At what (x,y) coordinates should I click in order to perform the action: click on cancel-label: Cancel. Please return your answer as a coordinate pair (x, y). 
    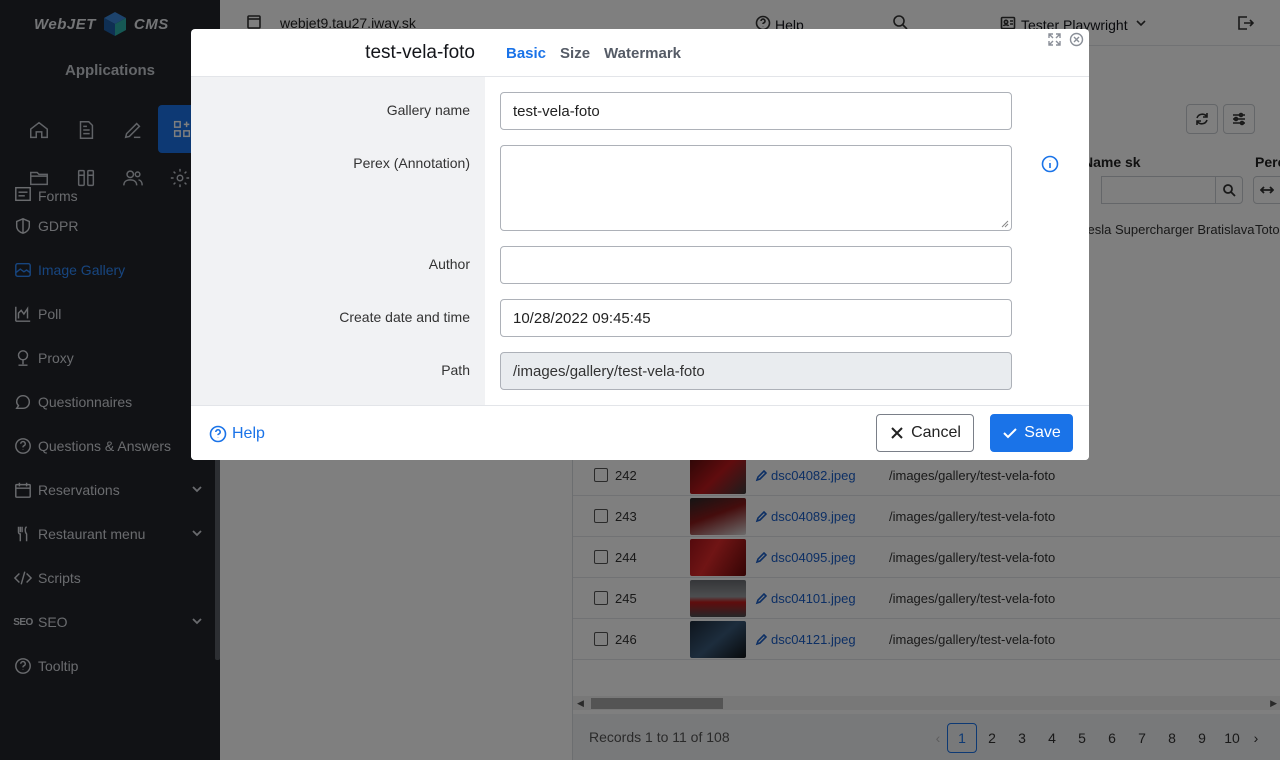
    Looking at the image, I should click on (936, 432).